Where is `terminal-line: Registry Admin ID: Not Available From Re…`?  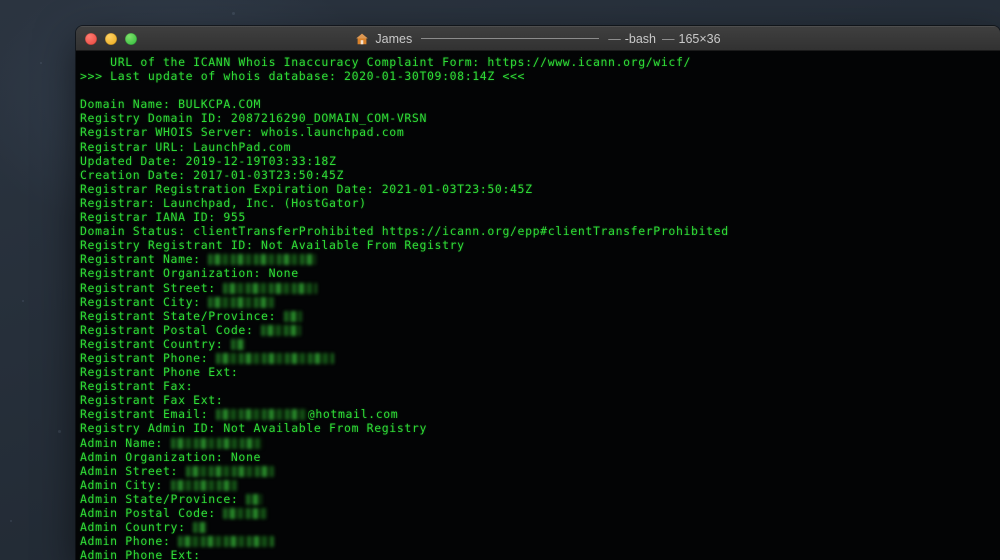 terminal-line: Registry Admin ID: Not Available From Re… is located at coordinates (254, 428).